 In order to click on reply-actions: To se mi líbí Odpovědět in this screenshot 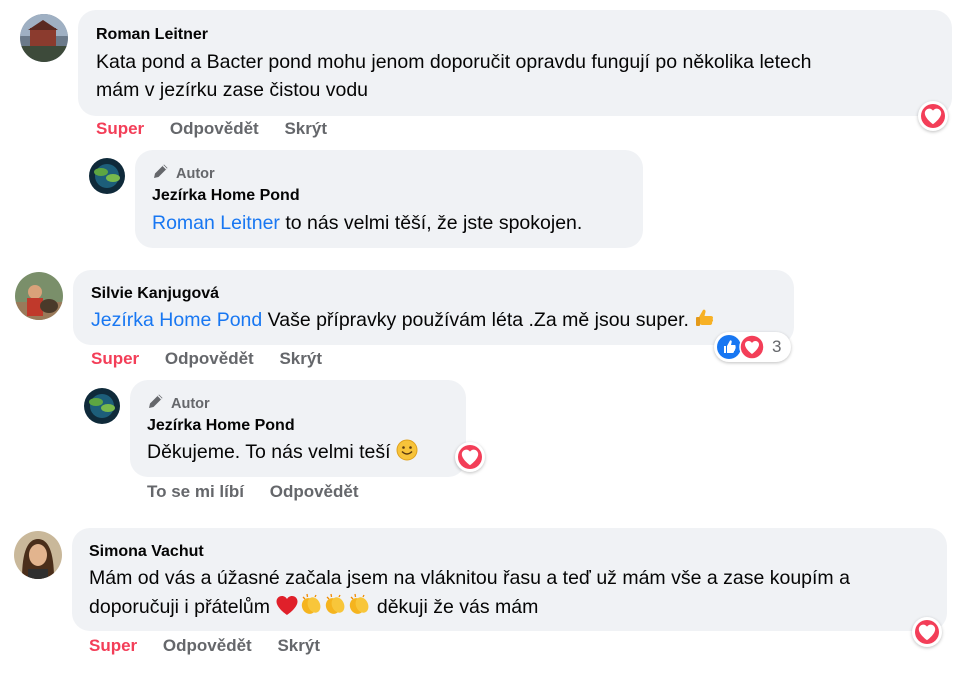, I will do `click(263, 492)`.